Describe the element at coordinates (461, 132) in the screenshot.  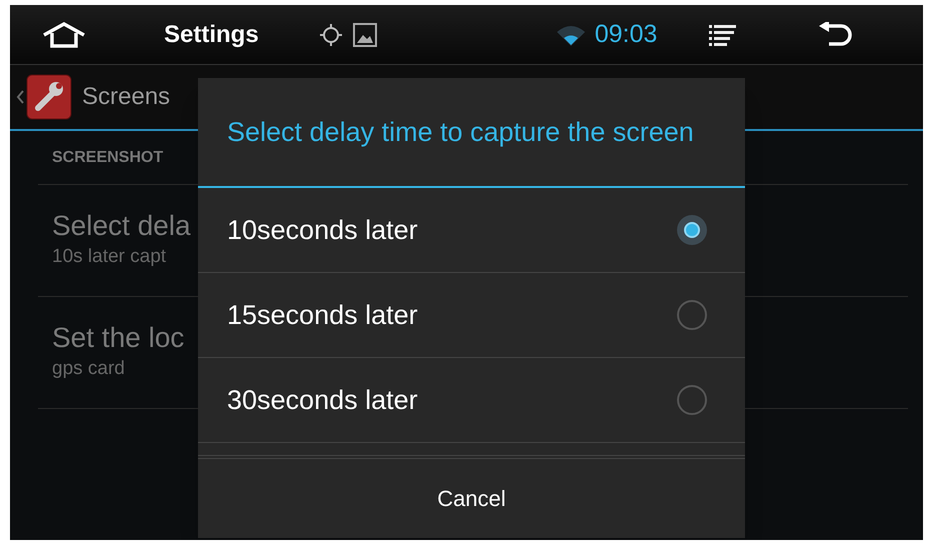
I see `dialog-title: Select delay time to capture the screen` at that location.